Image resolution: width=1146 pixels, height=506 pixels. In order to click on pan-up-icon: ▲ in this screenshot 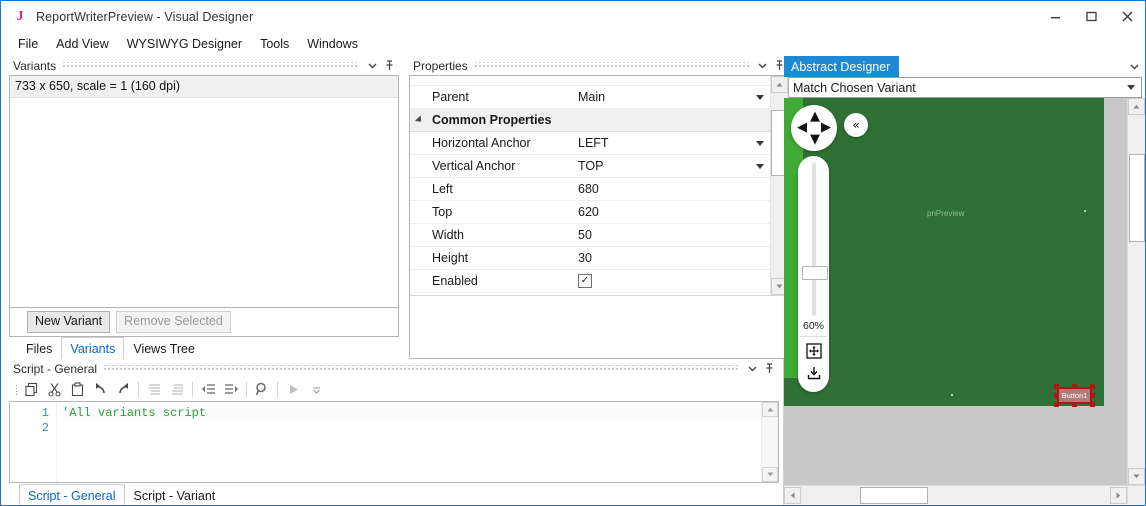, I will do `click(815, 116)`.